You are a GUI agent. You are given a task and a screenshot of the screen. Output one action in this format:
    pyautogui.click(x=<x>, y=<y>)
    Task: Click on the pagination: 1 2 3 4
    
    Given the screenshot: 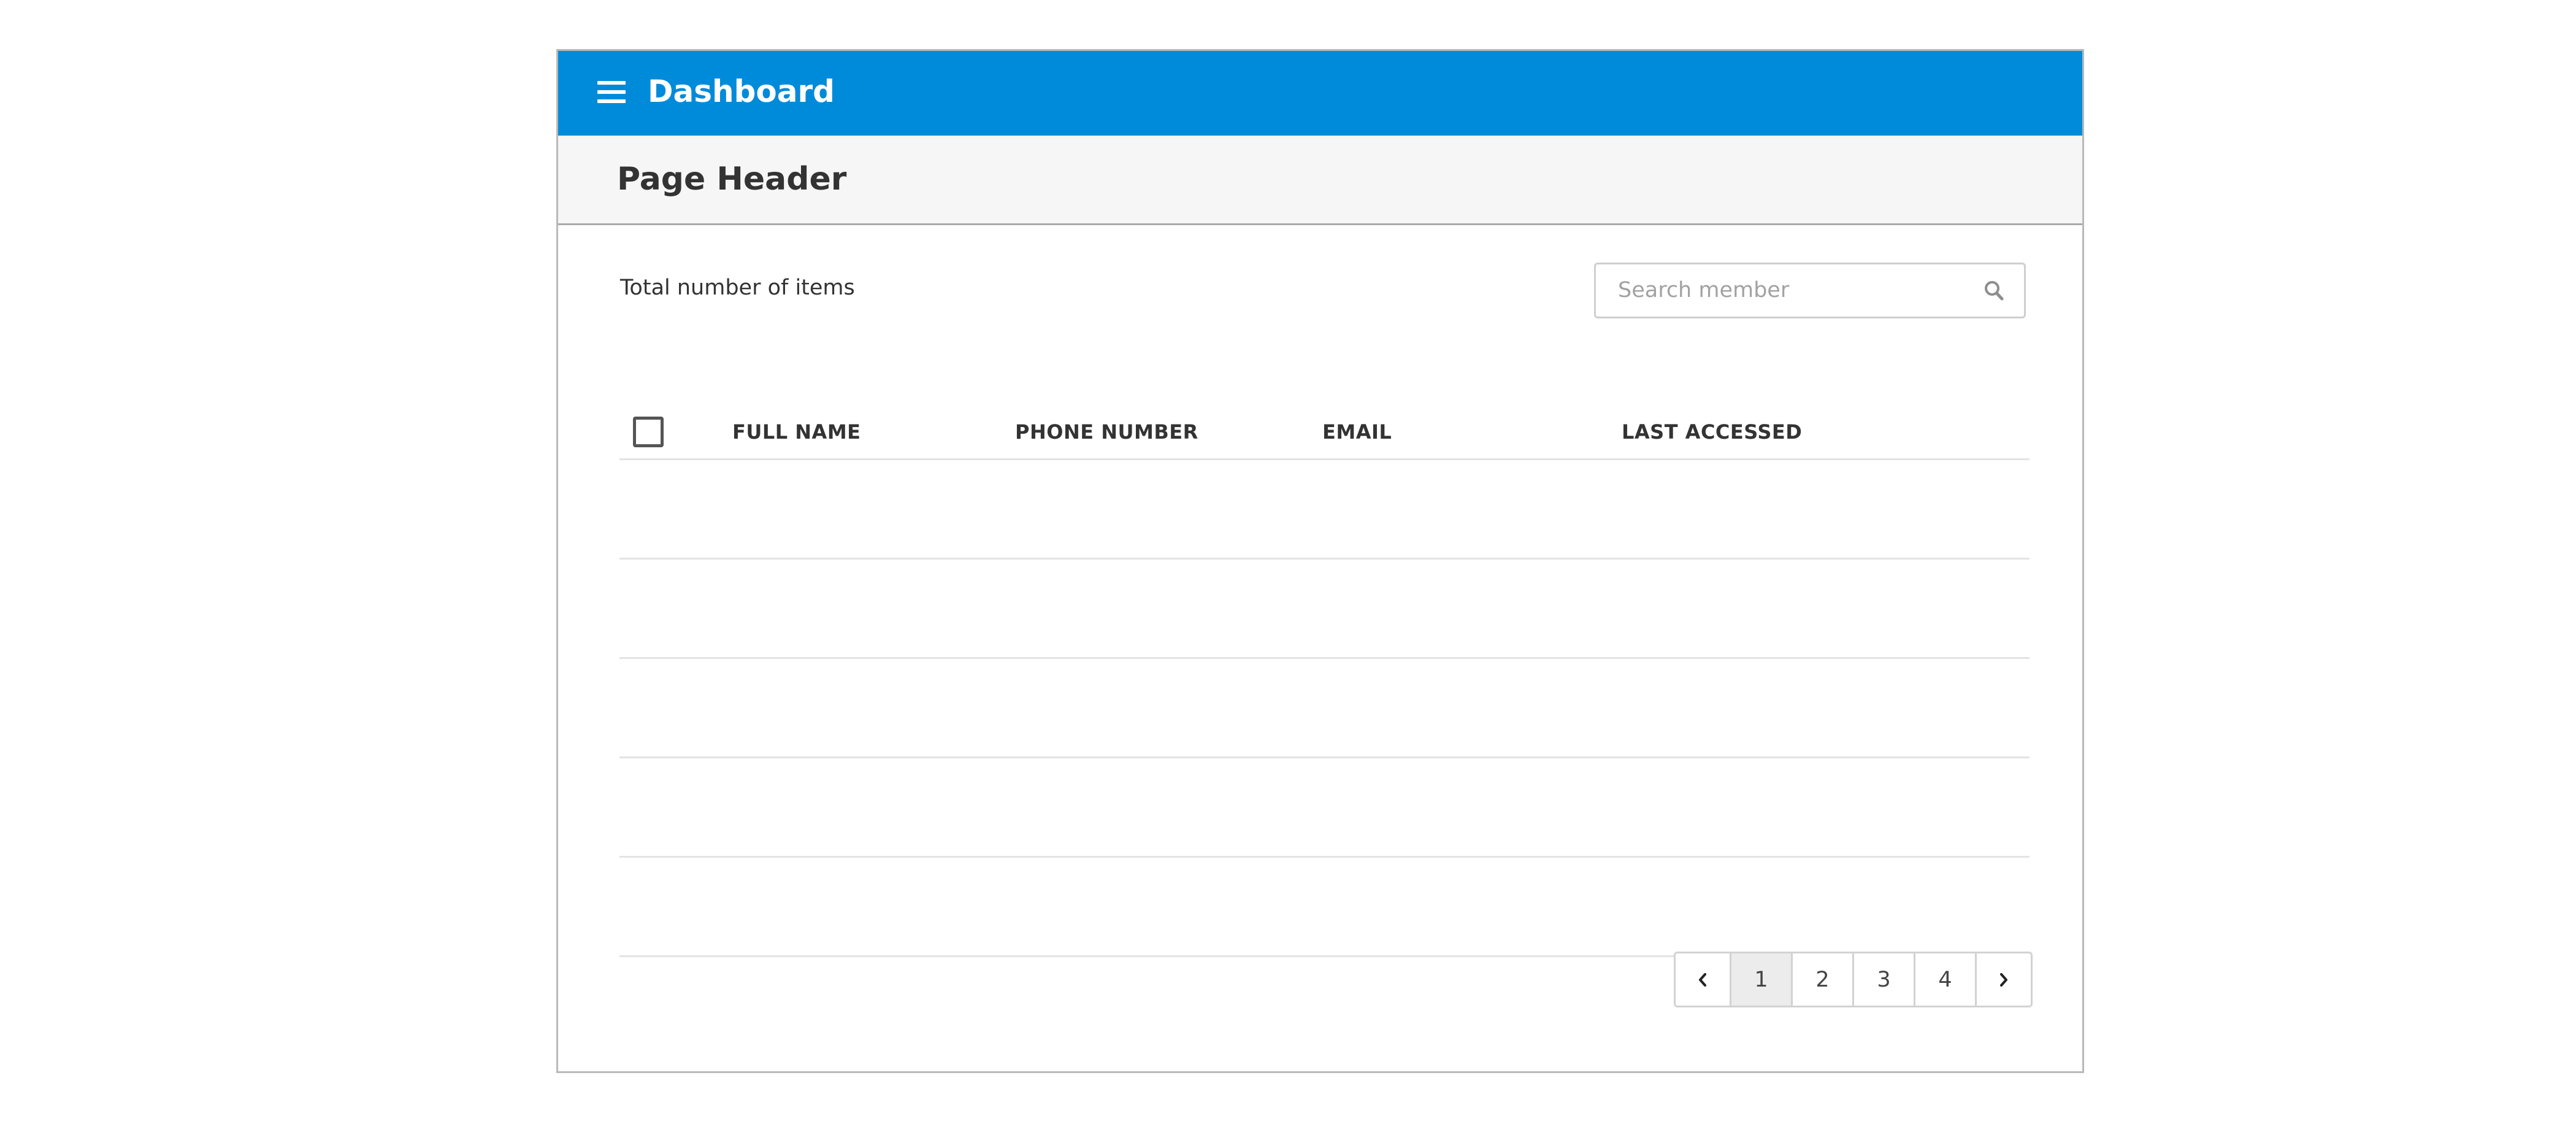 What is the action you would take?
    pyautogui.click(x=1853, y=980)
    